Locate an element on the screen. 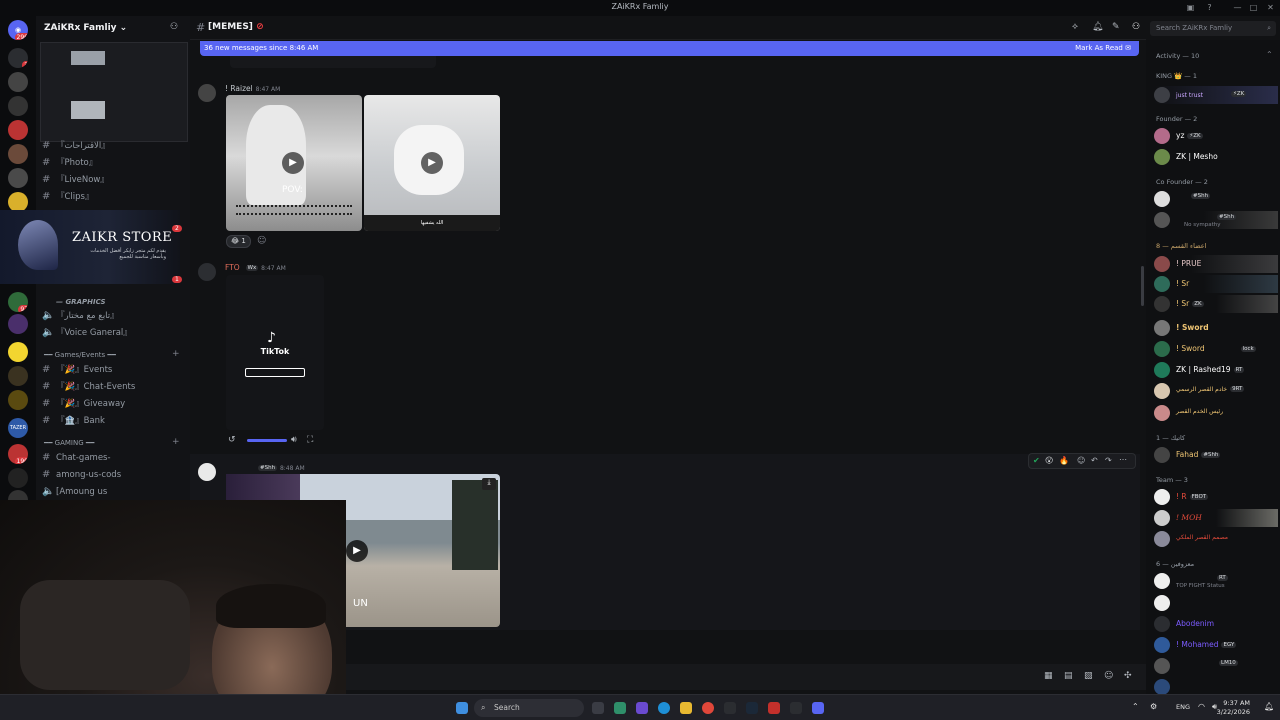 This screenshot has width=1280, height=720. reply-icon: ↶ is located at coordinates (1094, 460).